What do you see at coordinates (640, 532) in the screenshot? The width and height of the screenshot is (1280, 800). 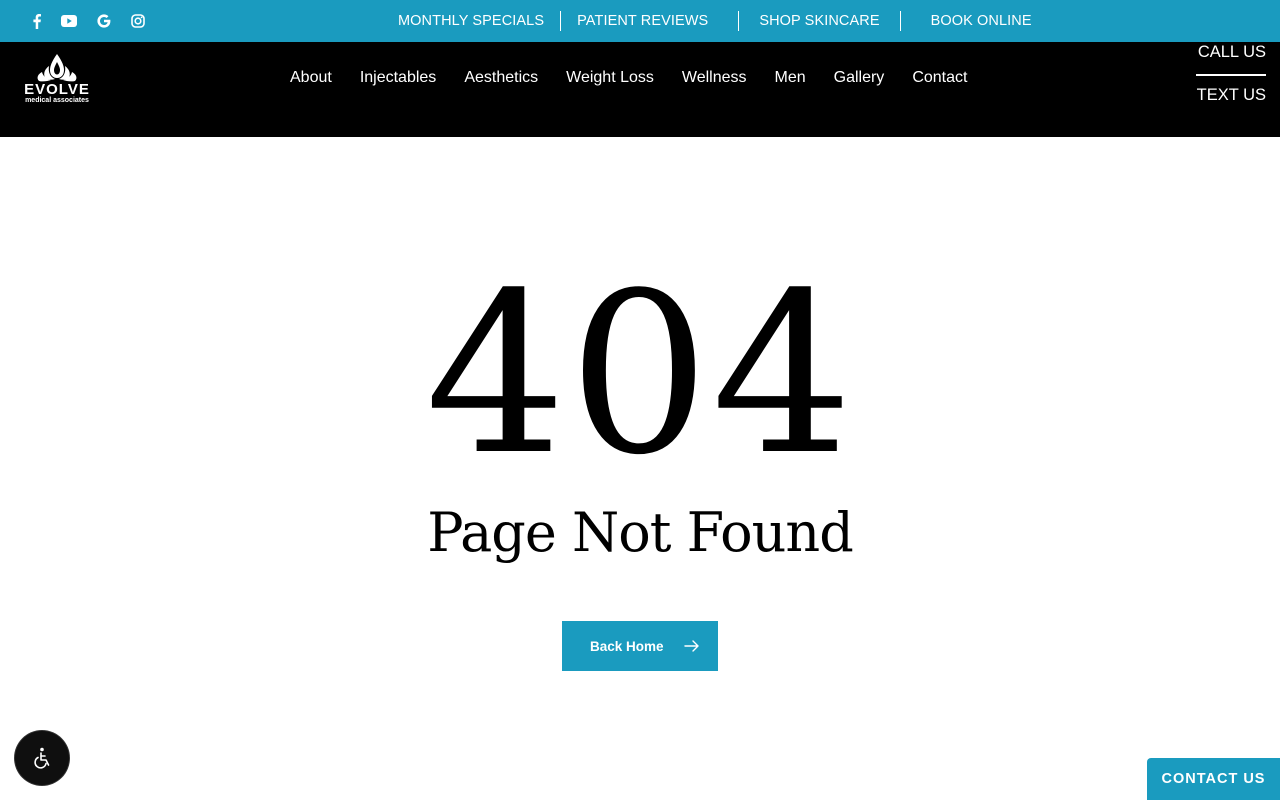 I see `error-message: Page Not Found` at bounding box center [640, 532].